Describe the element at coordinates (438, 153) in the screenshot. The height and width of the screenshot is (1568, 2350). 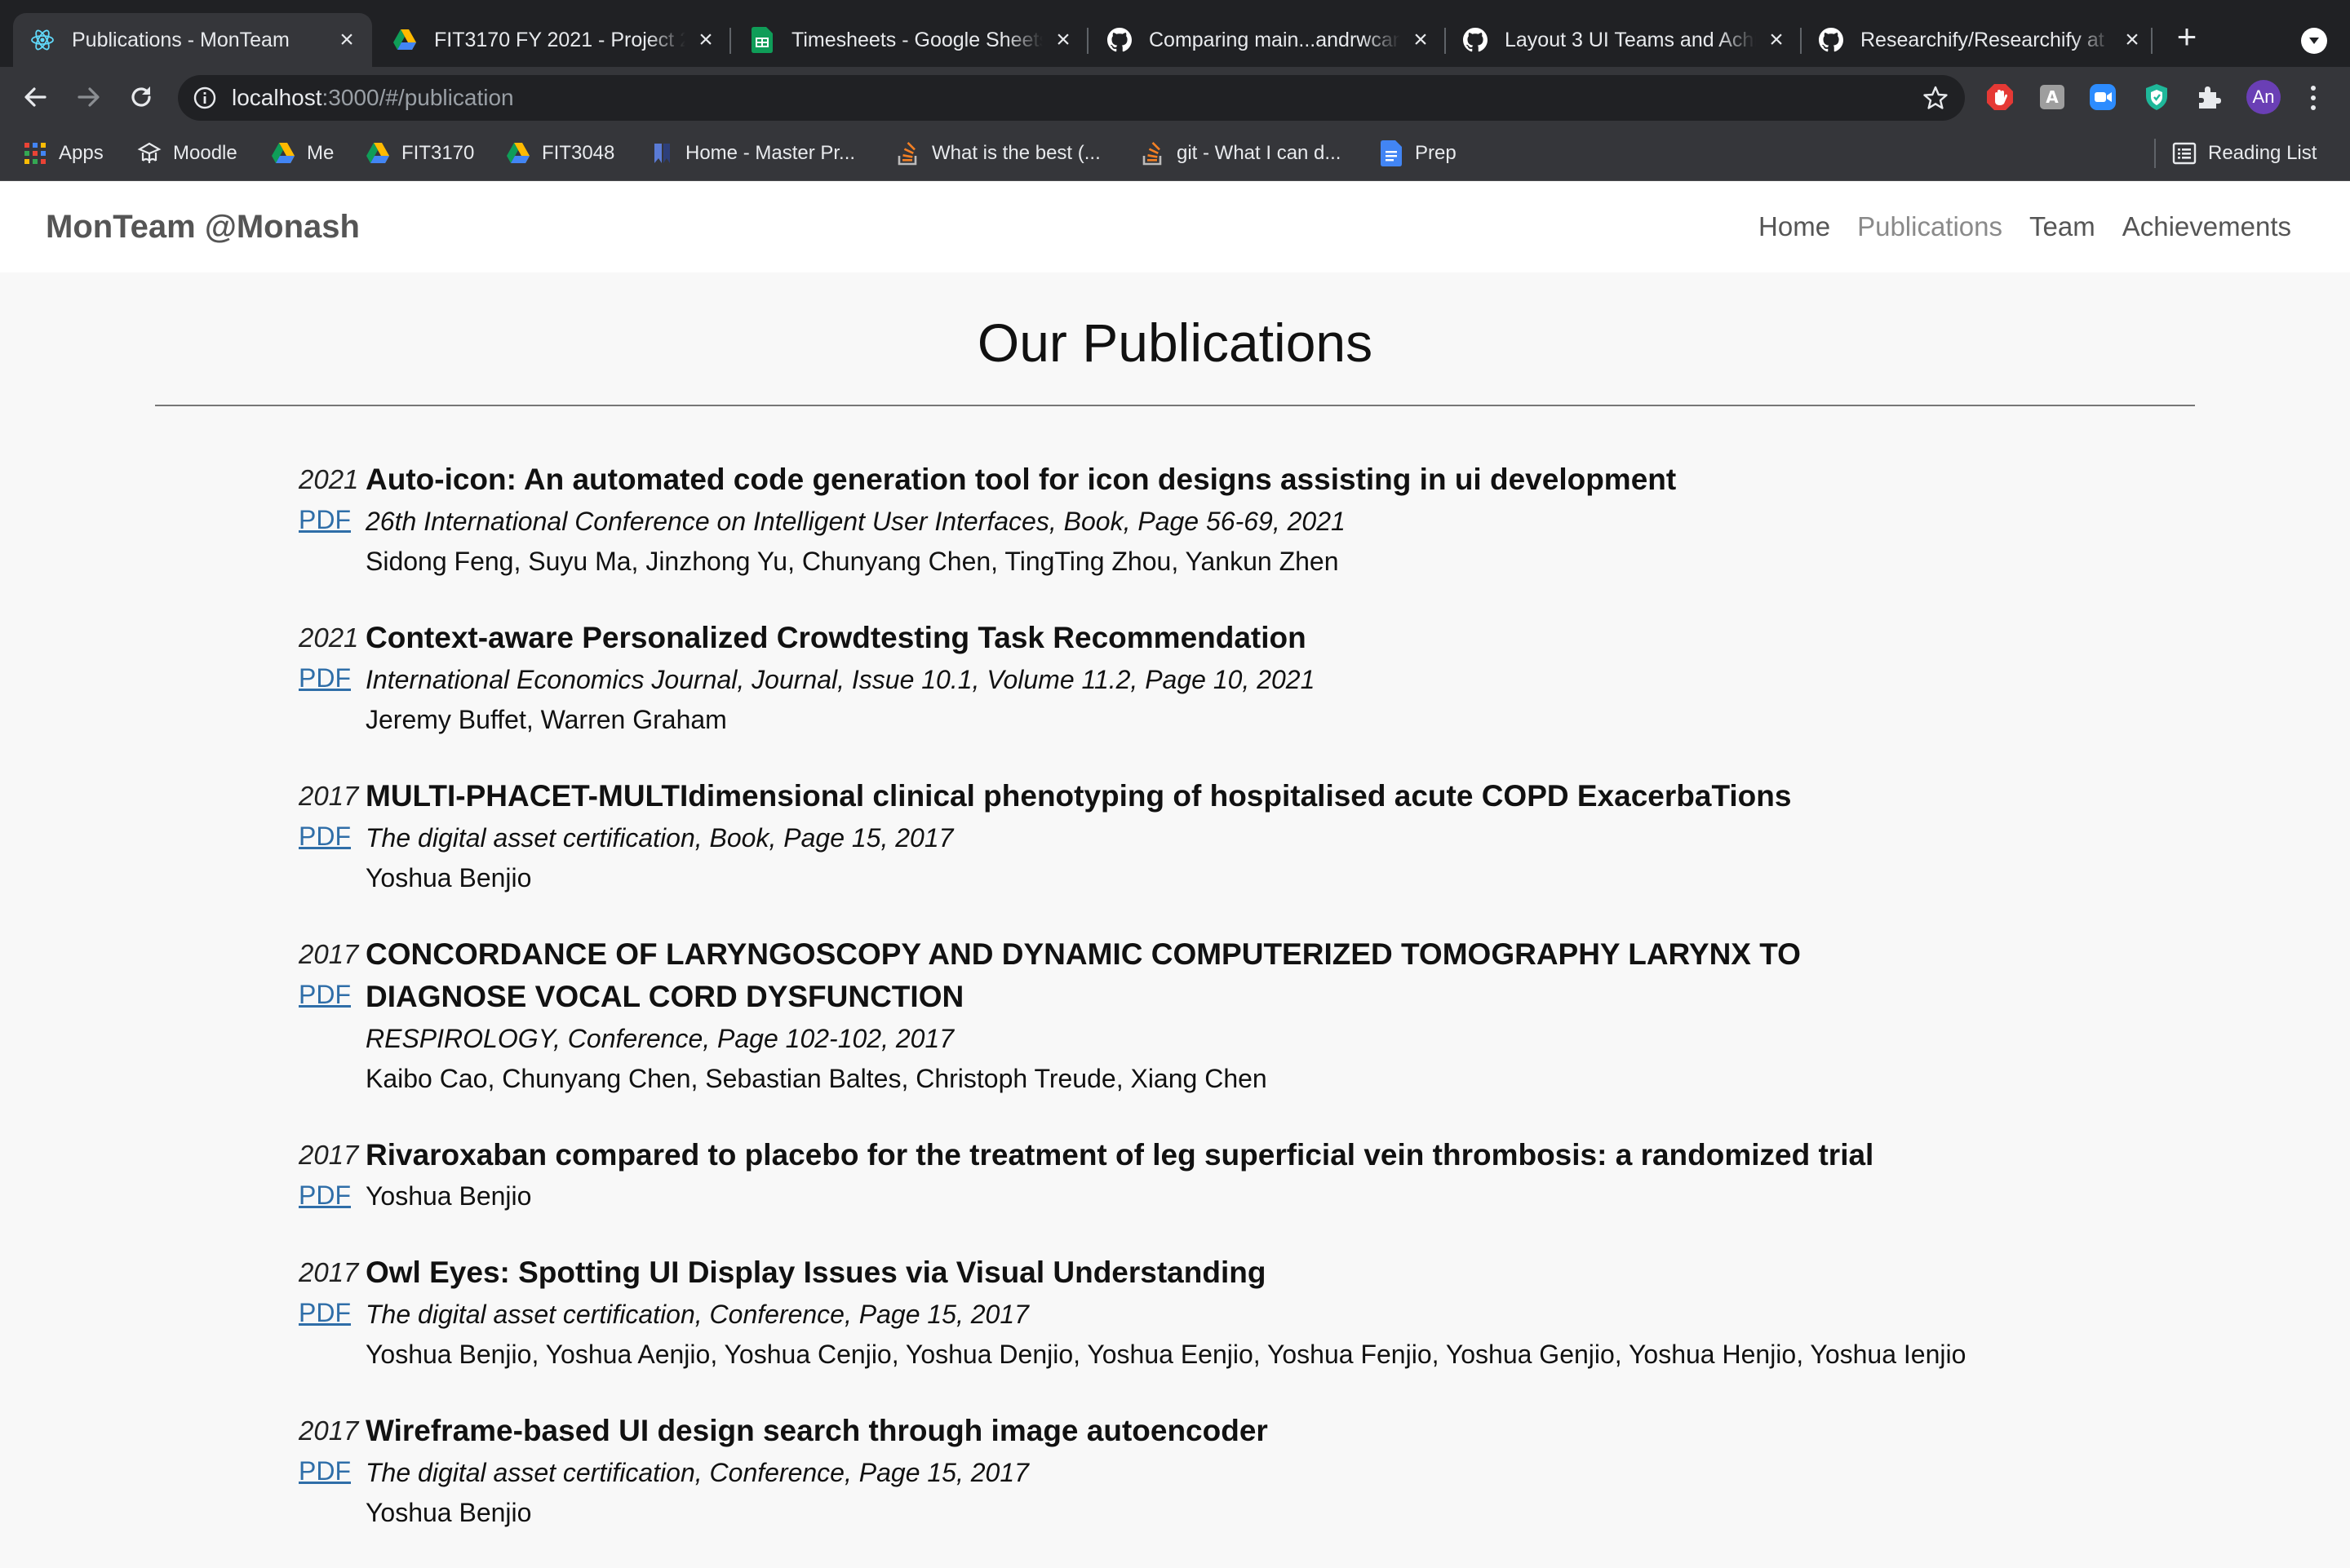
I see `bookmark-label: FIT3170` at that location.